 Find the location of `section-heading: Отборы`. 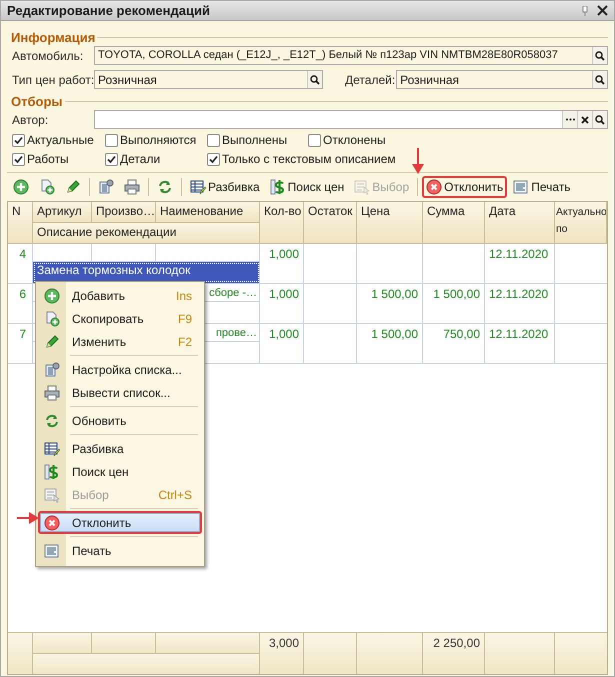

section-heading: Отборы is located at coordinates (36, 101).